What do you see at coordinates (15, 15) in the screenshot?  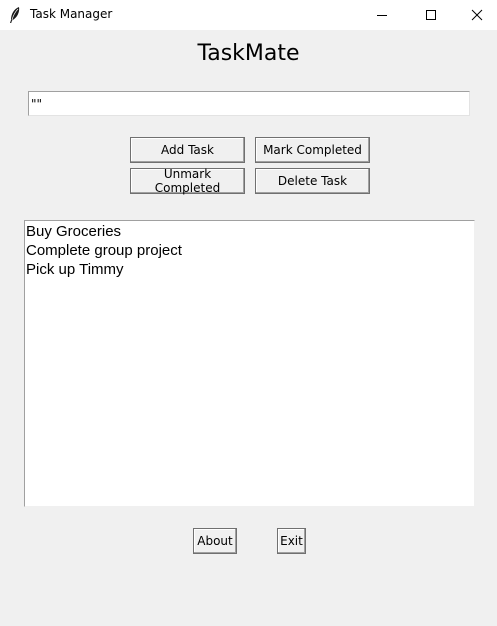 I see `feather-icon` at bounding box center [15, 15].